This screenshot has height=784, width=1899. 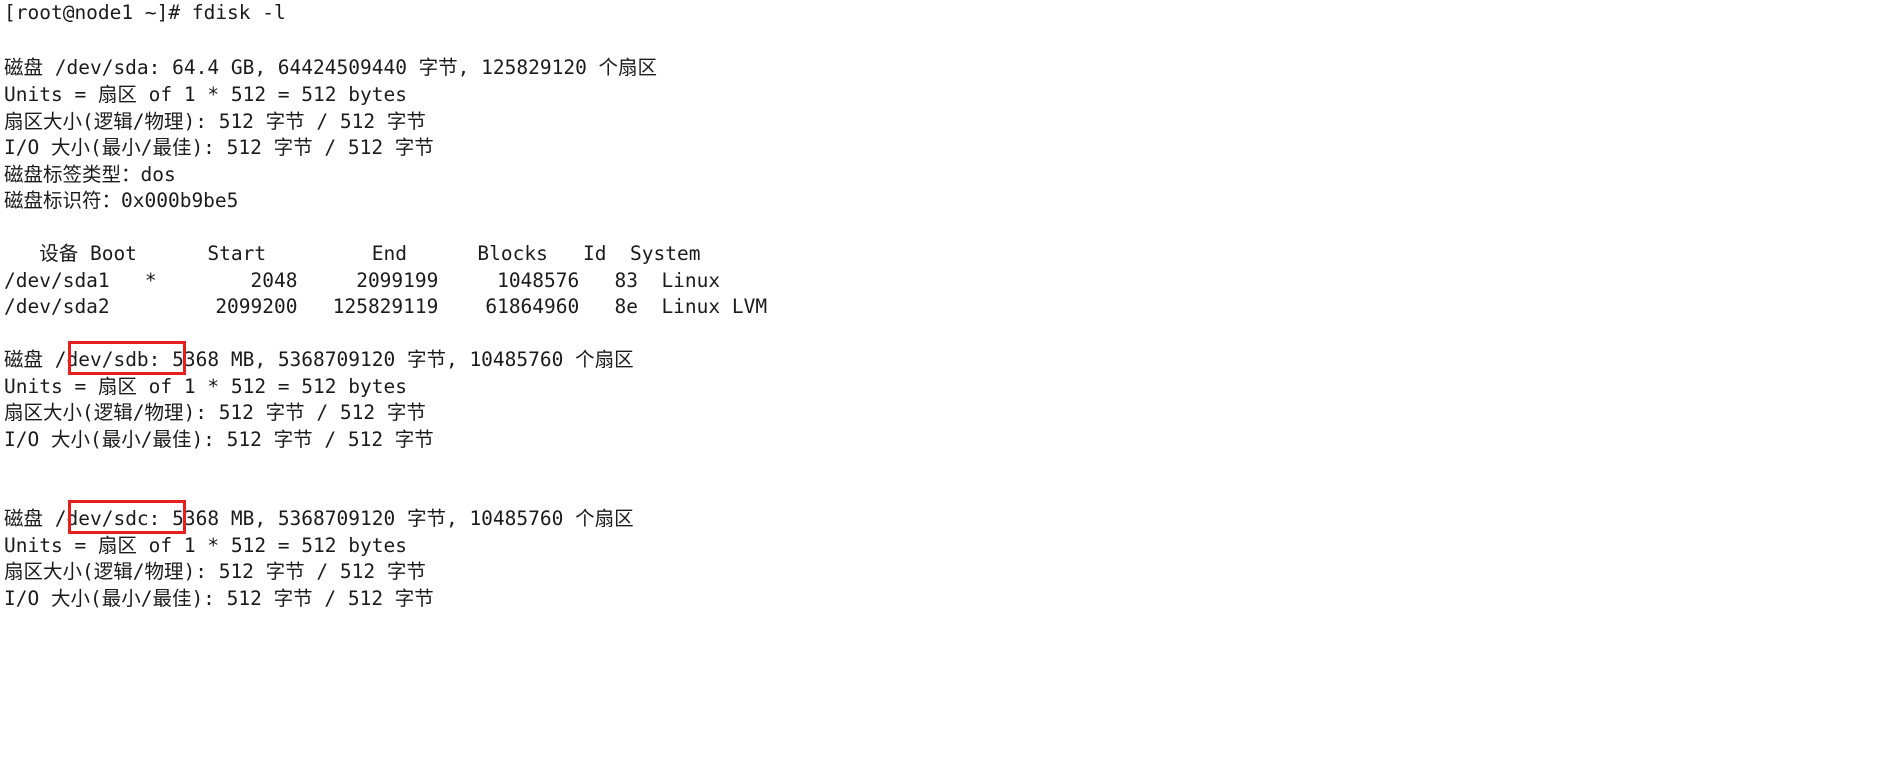 I want to click on sdc-units-line: Units = 扇区 of 1 * 512 = 512 bytes, so click(x=205, y=545).